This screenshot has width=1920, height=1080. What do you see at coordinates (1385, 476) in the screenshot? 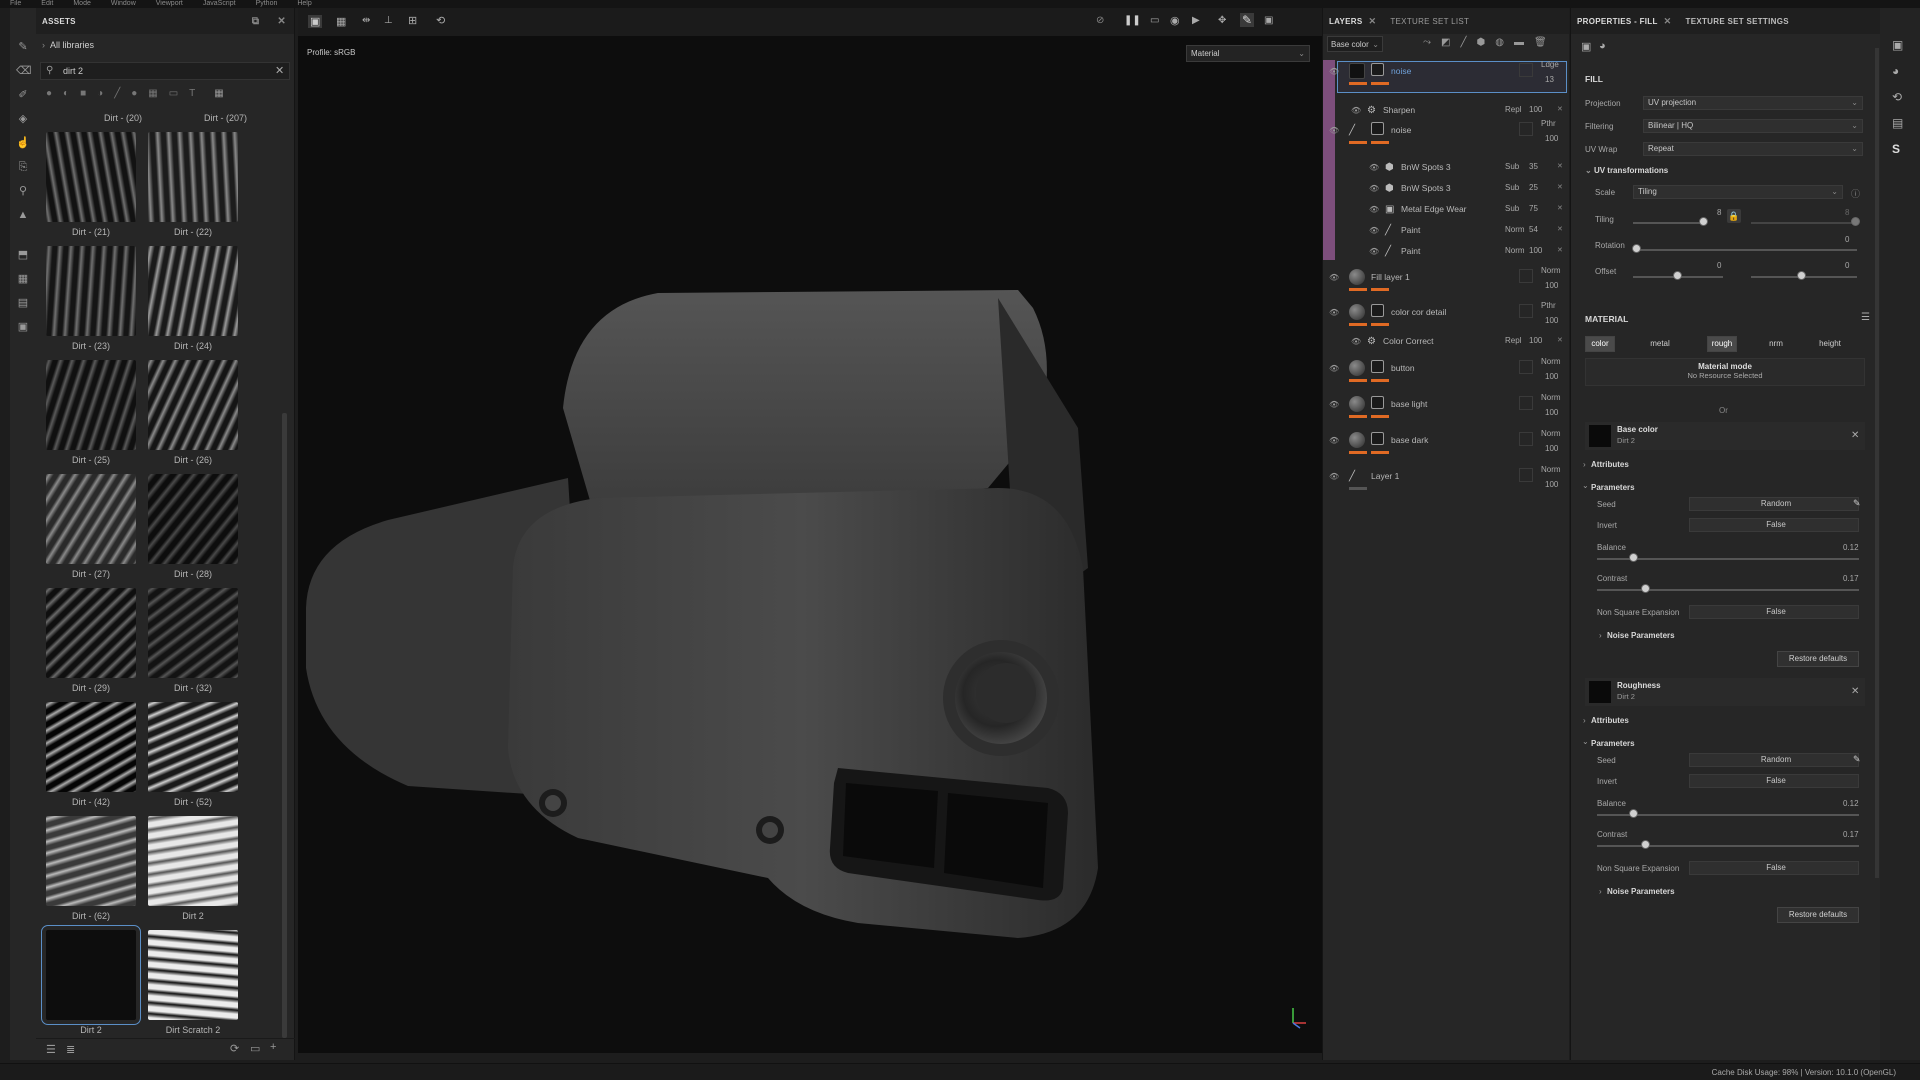
I see `layer-name: Layer 1` at bounding box center [1385, 476].